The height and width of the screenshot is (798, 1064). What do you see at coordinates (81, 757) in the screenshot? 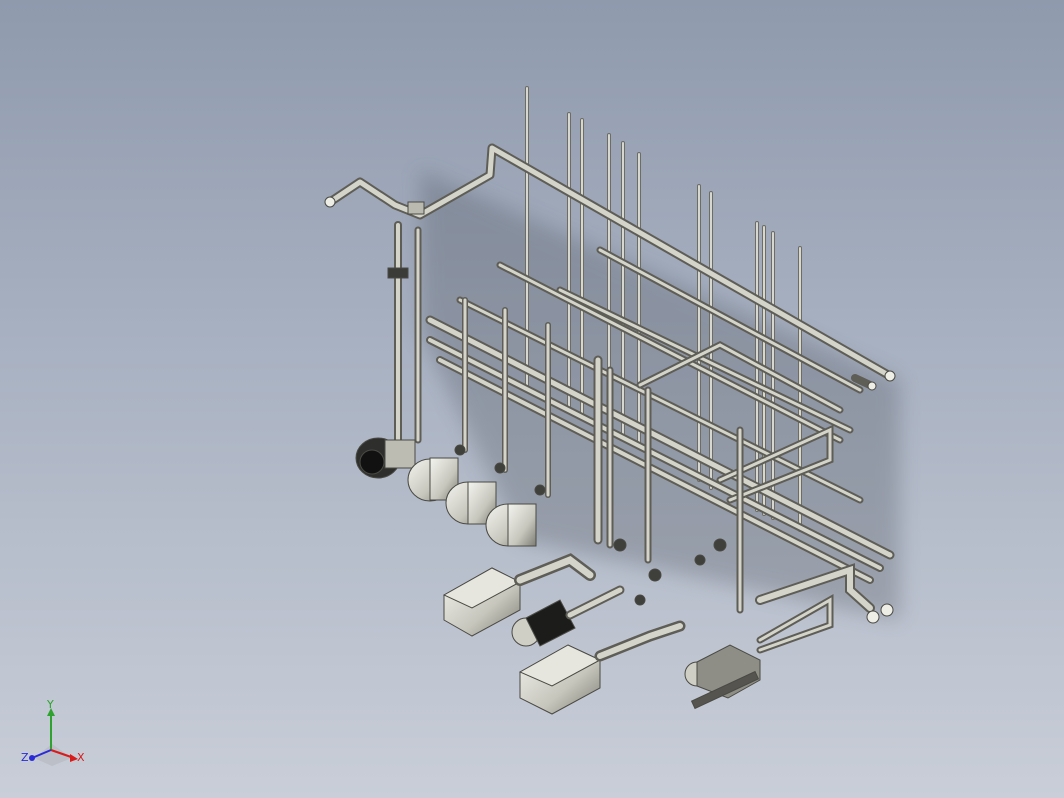
I see `x-axis-label: X` at bounding box center [81, 757].